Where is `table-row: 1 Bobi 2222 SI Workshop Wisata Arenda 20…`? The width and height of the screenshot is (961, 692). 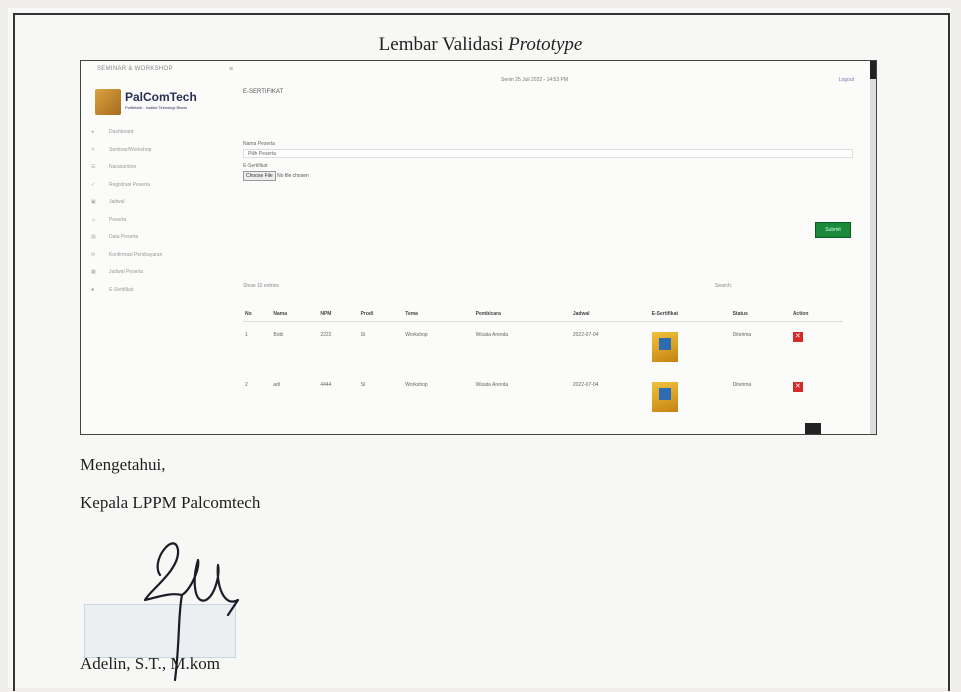 table-row: 1 Bobi 2222 SI Workshop Wisata Arenda 20… is located at coordinates (543, 347).